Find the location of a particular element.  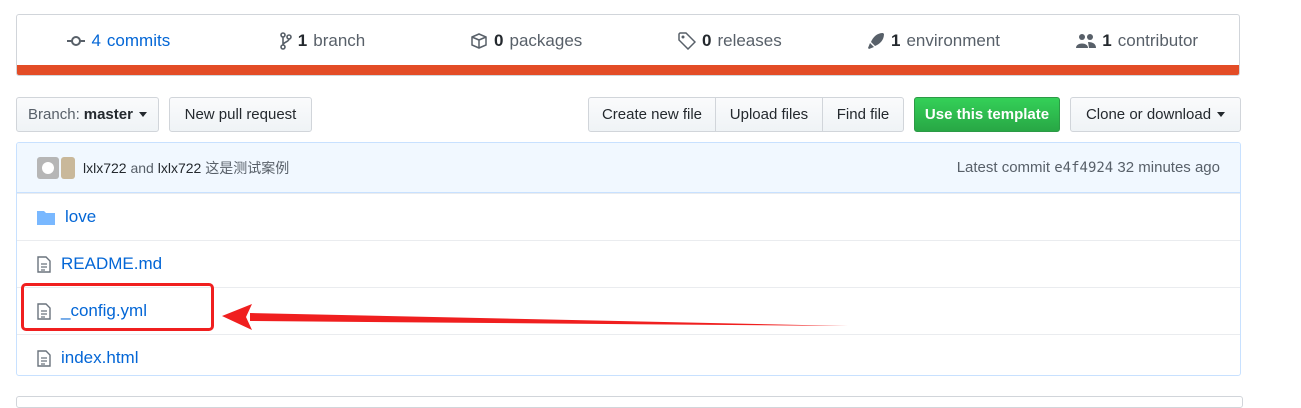

commits-count: 4 is located at coordinates (96, 40).